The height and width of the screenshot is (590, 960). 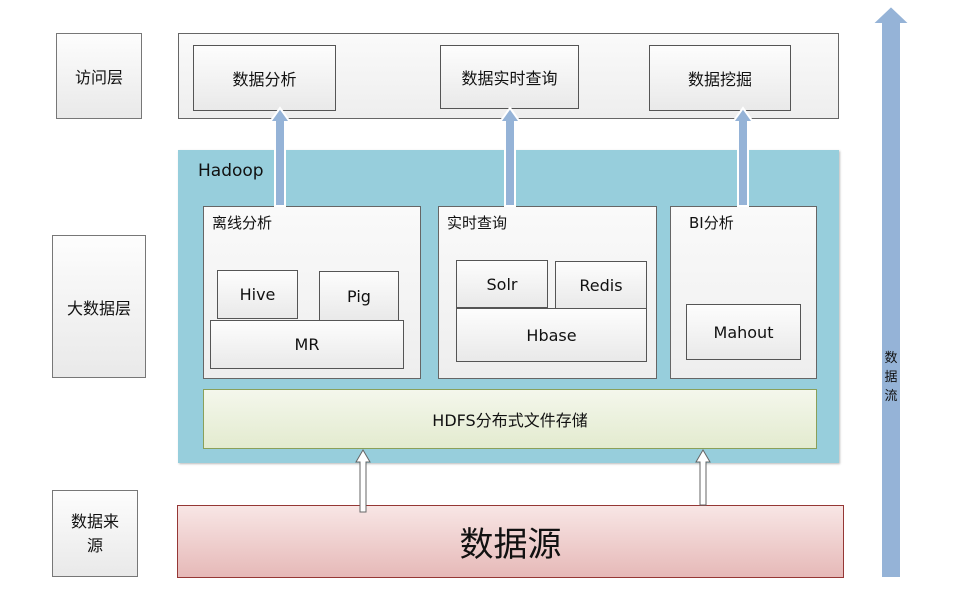 I want to click on data-flow-label: 数 据 流, so click(x=891, y=377).